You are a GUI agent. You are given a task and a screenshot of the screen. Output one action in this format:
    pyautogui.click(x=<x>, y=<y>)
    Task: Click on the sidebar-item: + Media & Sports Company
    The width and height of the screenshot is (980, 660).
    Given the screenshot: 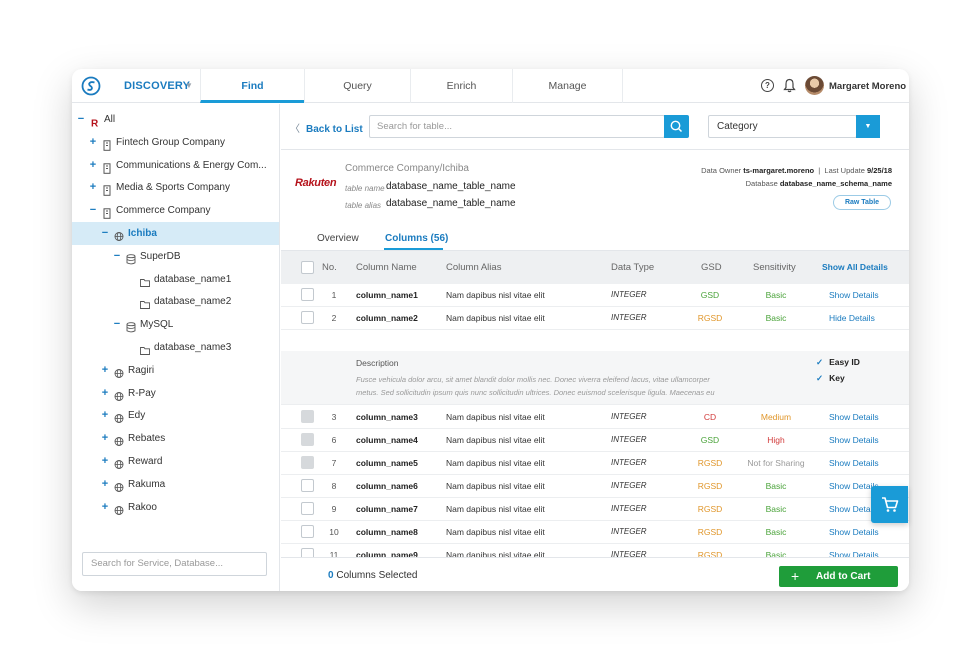 What is the action you would take?
    pyautogui.click(x=175, y=187)
    